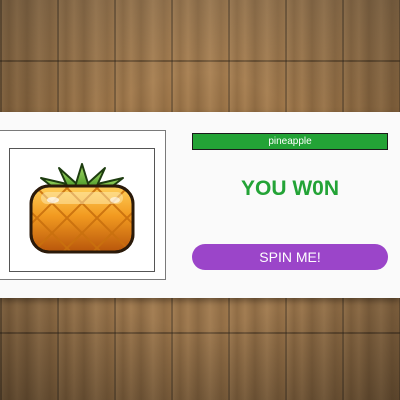  Describe the element at coordinates (289, 188) in the screenshot. I see `result-message: YOU W0N` at that location.